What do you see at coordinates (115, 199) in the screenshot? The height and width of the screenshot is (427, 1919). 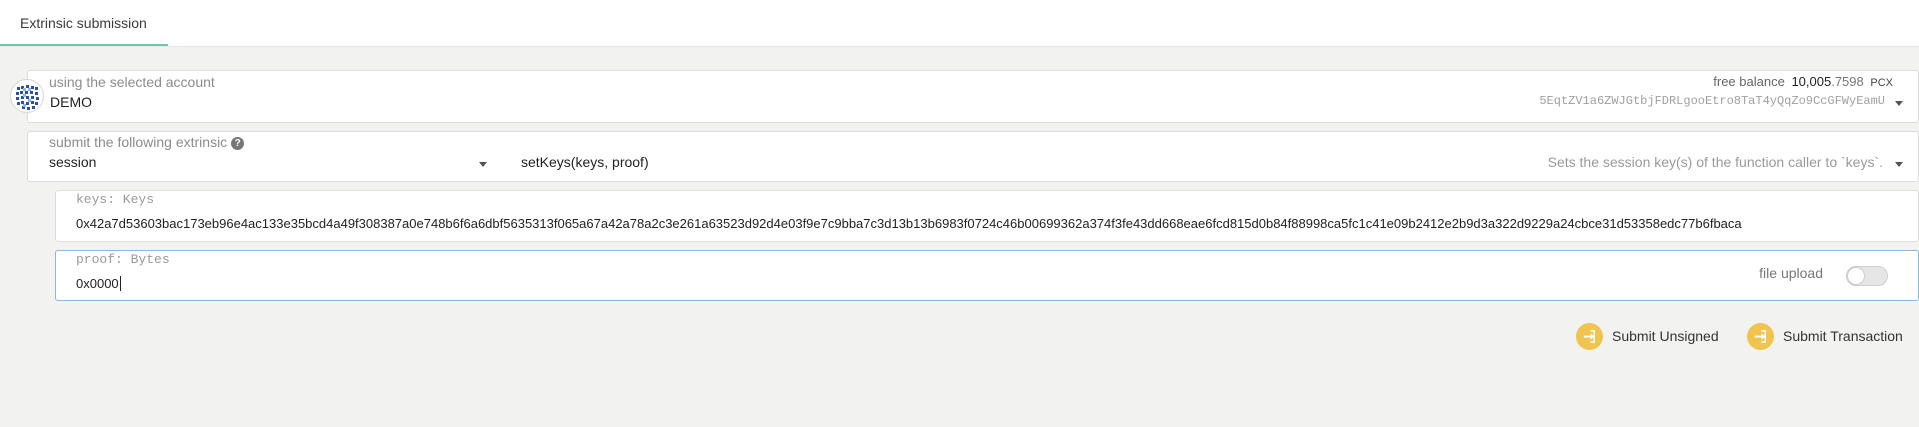 I see `param-keys-label: keys: Keys` at bounding box center [115, 199].